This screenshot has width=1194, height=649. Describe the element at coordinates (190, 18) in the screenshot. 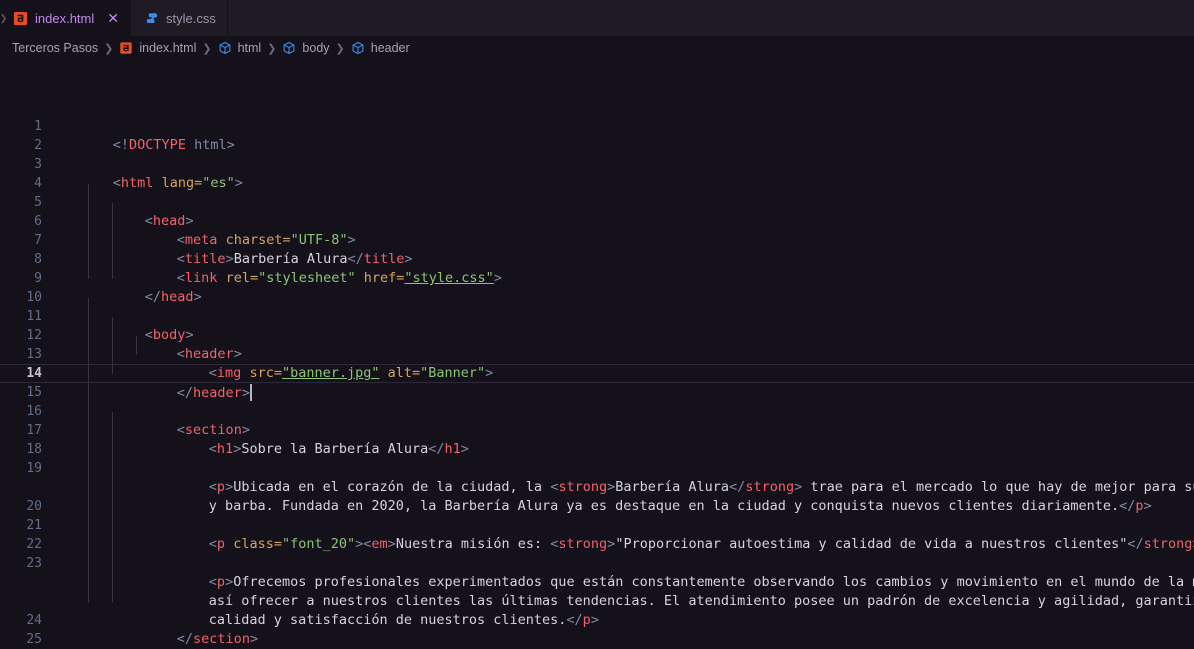

I see `tab-label-style-css: style.css` at that location.